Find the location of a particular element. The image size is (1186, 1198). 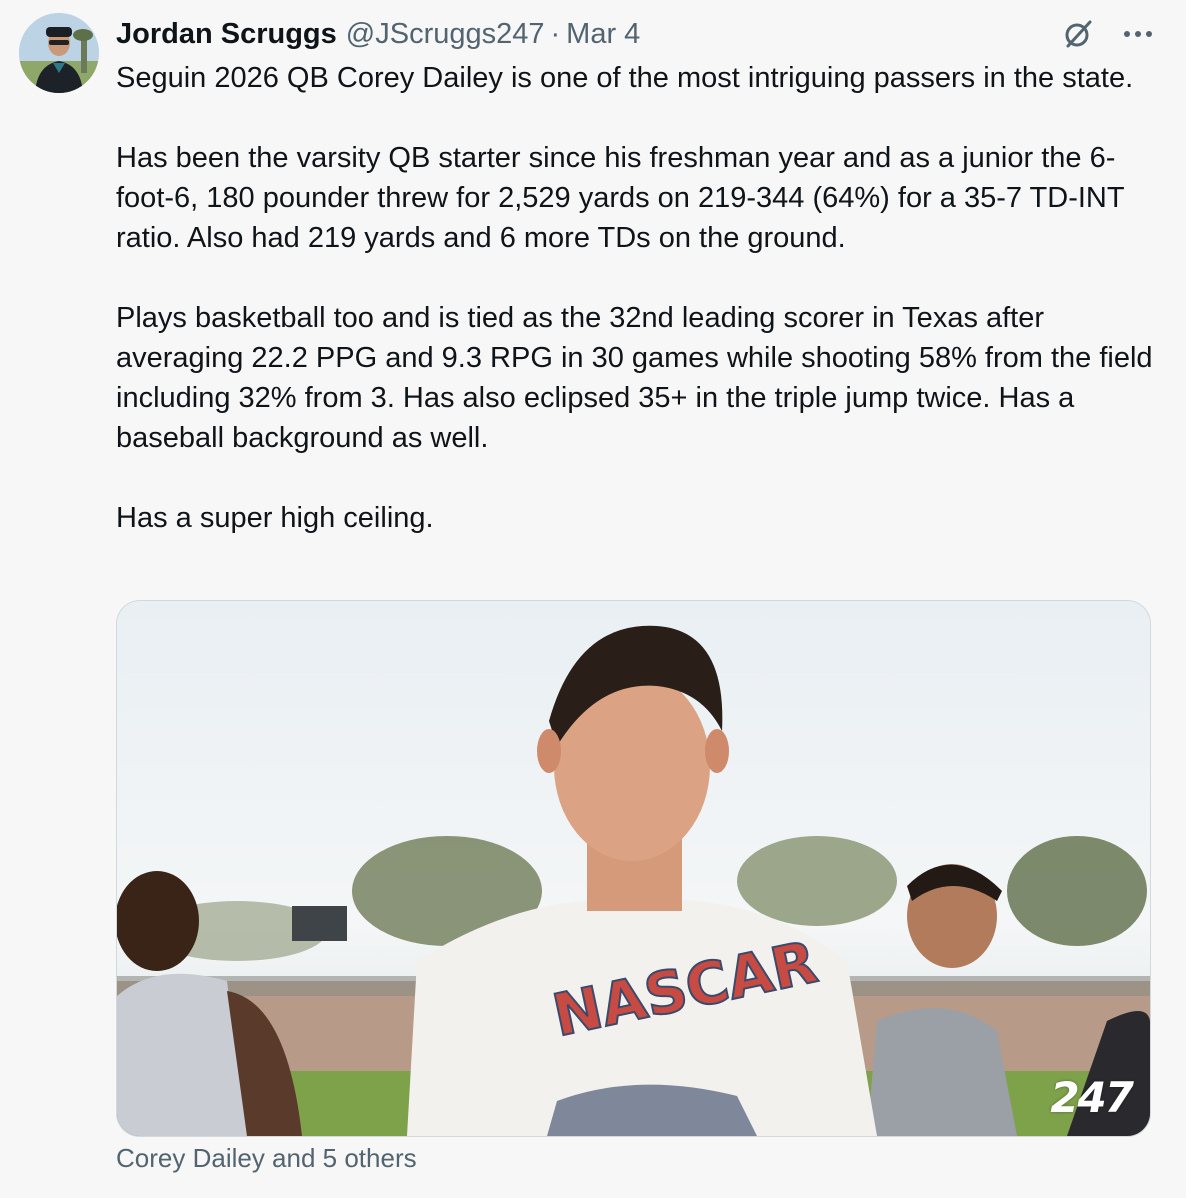

grok-icon is located at coordinates (1078, 34).